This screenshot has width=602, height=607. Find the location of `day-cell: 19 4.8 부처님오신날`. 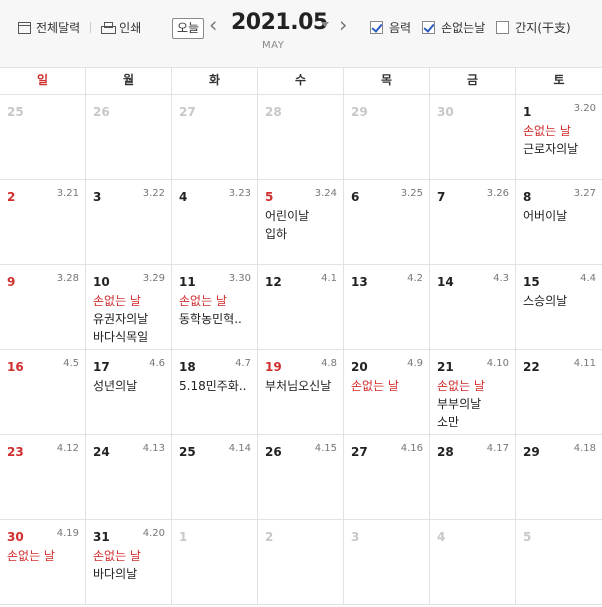

day-cell: 19 4.8 부처님오신날 is located at coordinates (301, 392).